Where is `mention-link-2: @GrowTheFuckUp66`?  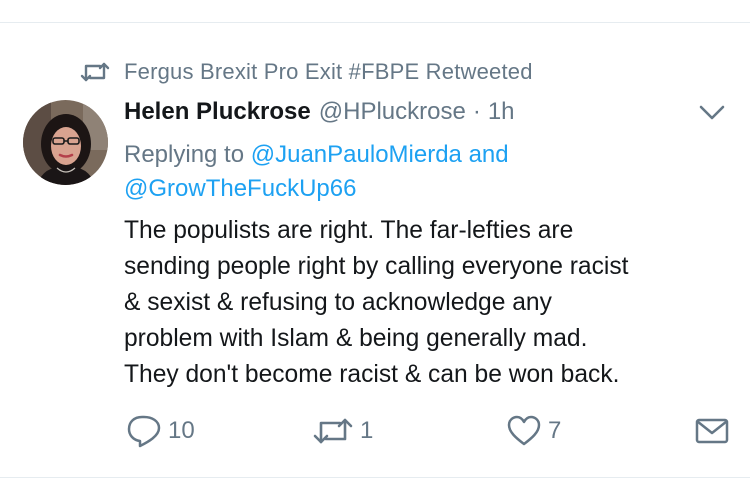
mention-link-2: @GrowTheFuckUp66 is located at coordinates (240, 188).